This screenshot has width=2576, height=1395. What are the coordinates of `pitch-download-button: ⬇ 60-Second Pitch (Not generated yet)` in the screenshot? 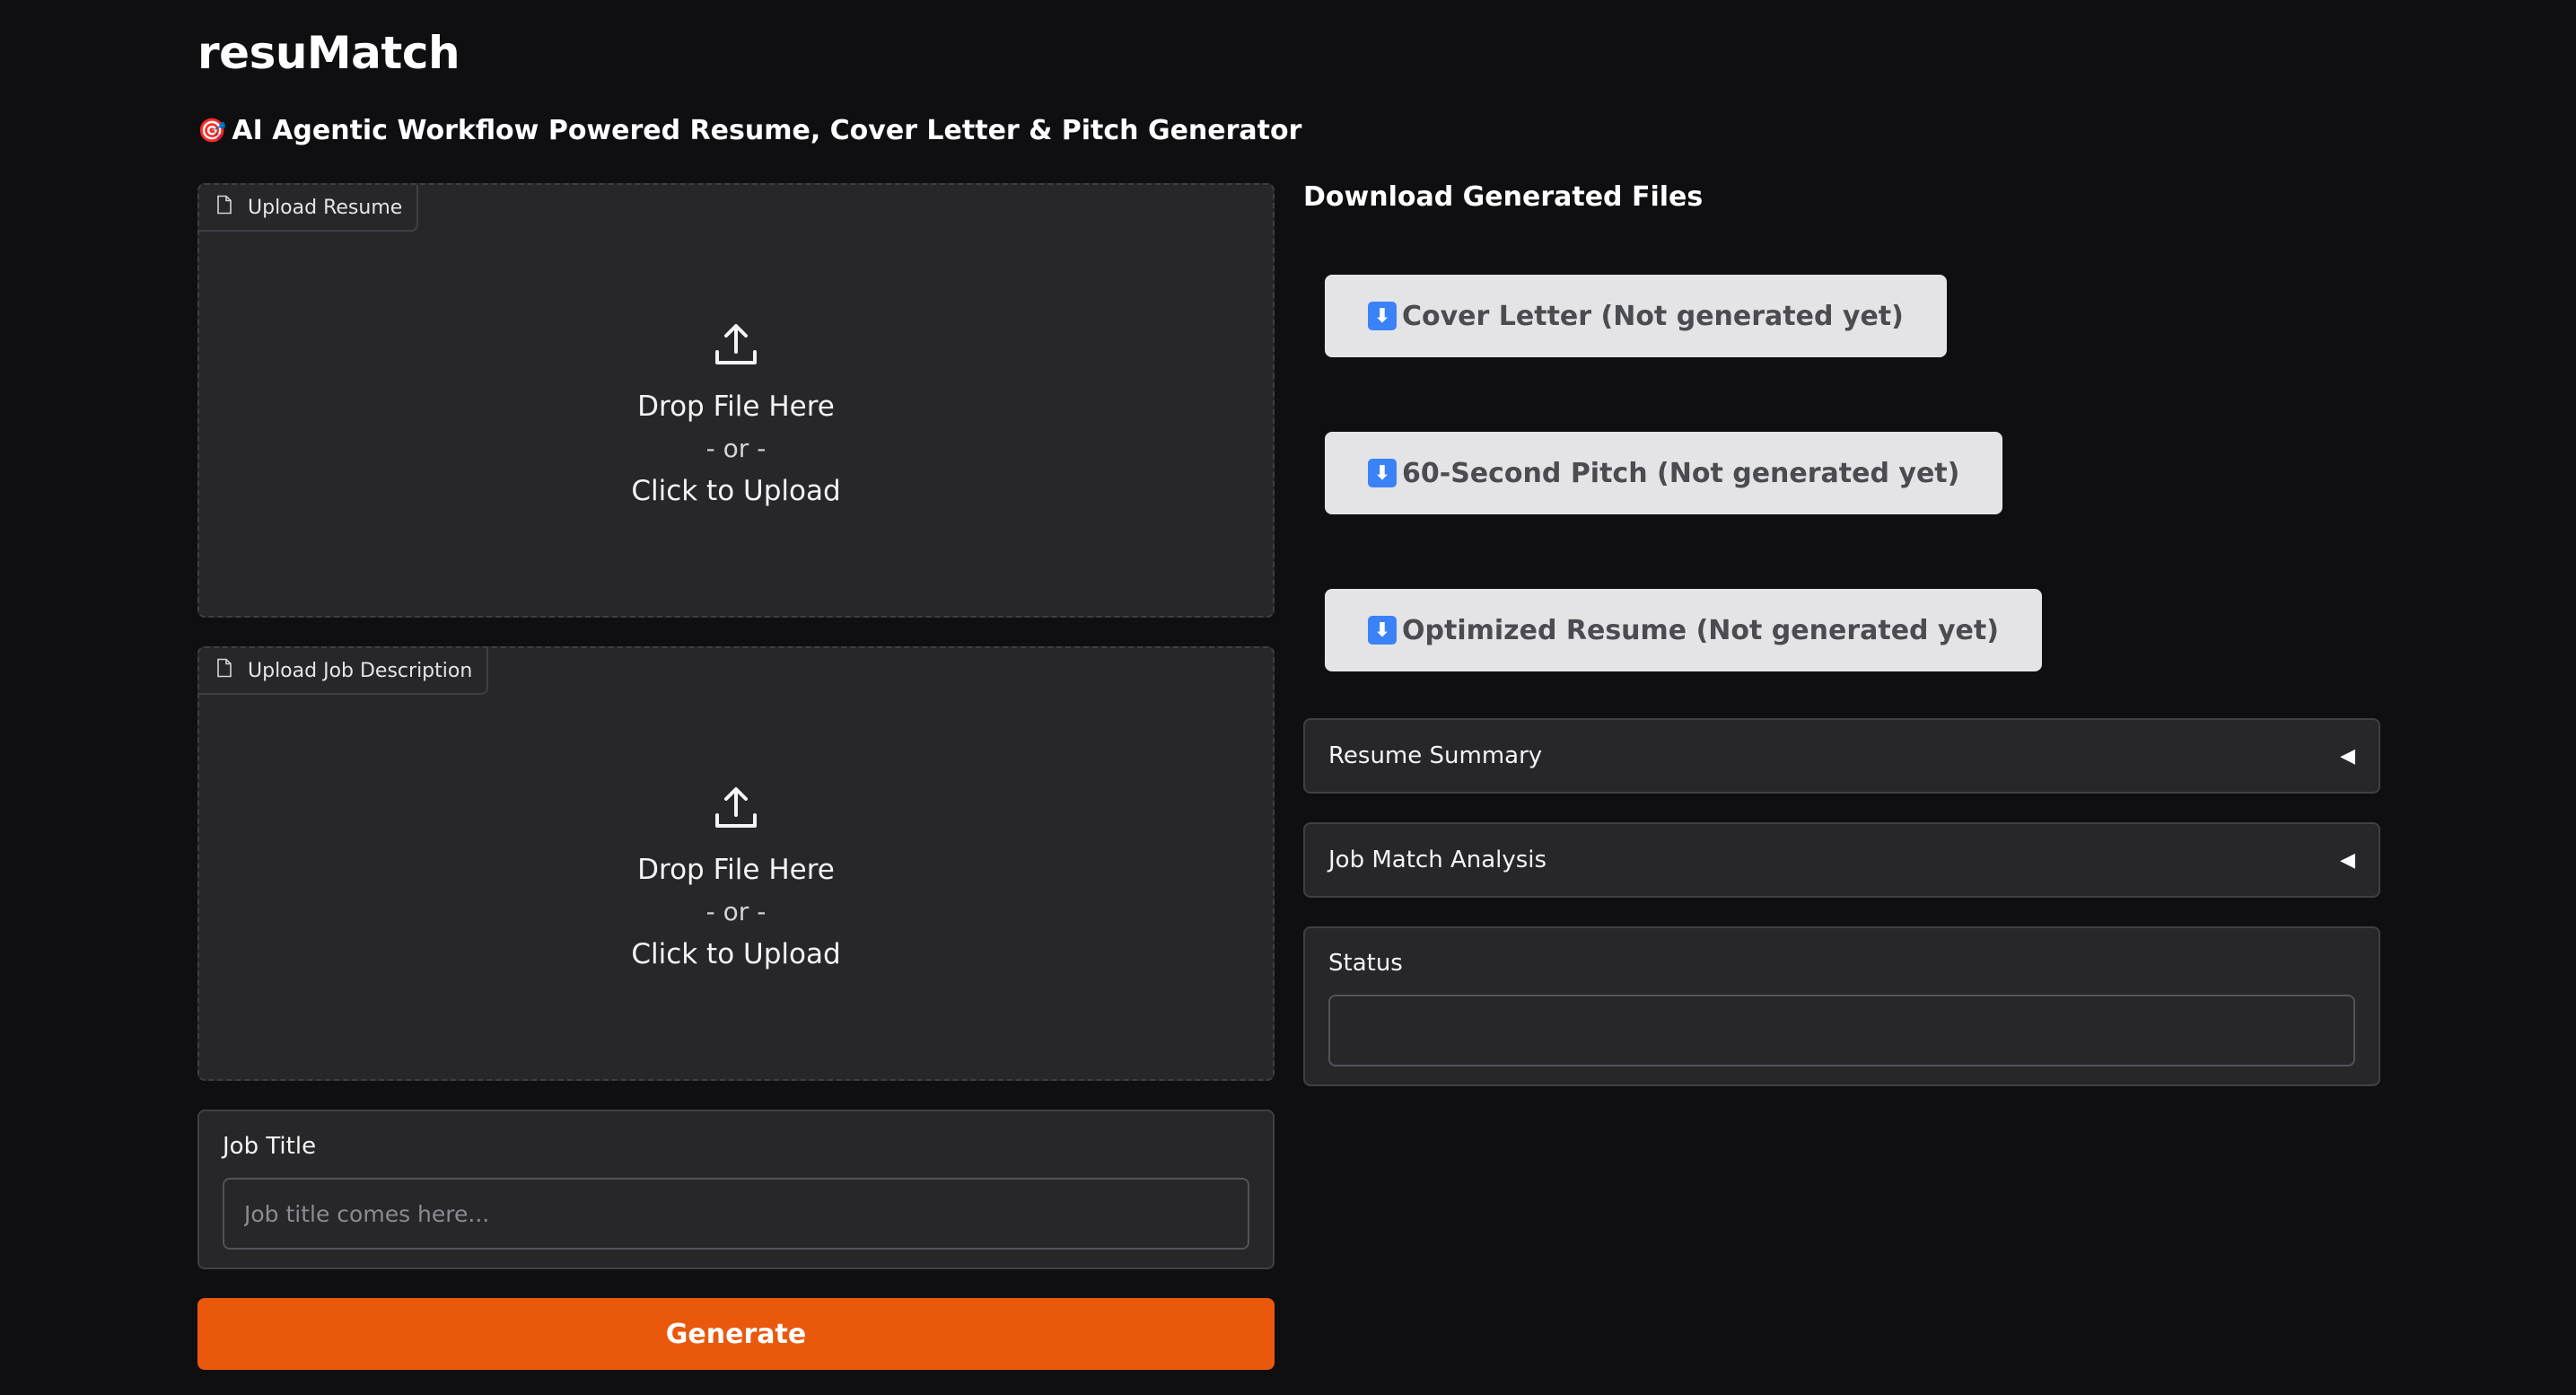 It's located at (1664, 473).